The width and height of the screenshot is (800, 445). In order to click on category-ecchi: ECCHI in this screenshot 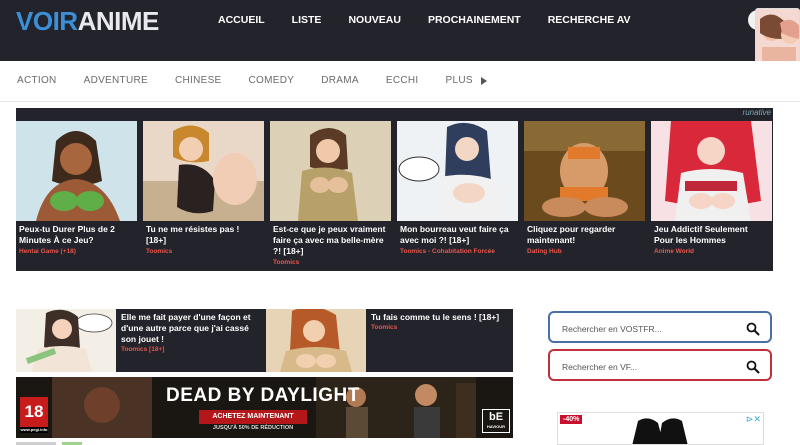, I will do `click(402, 81)`.